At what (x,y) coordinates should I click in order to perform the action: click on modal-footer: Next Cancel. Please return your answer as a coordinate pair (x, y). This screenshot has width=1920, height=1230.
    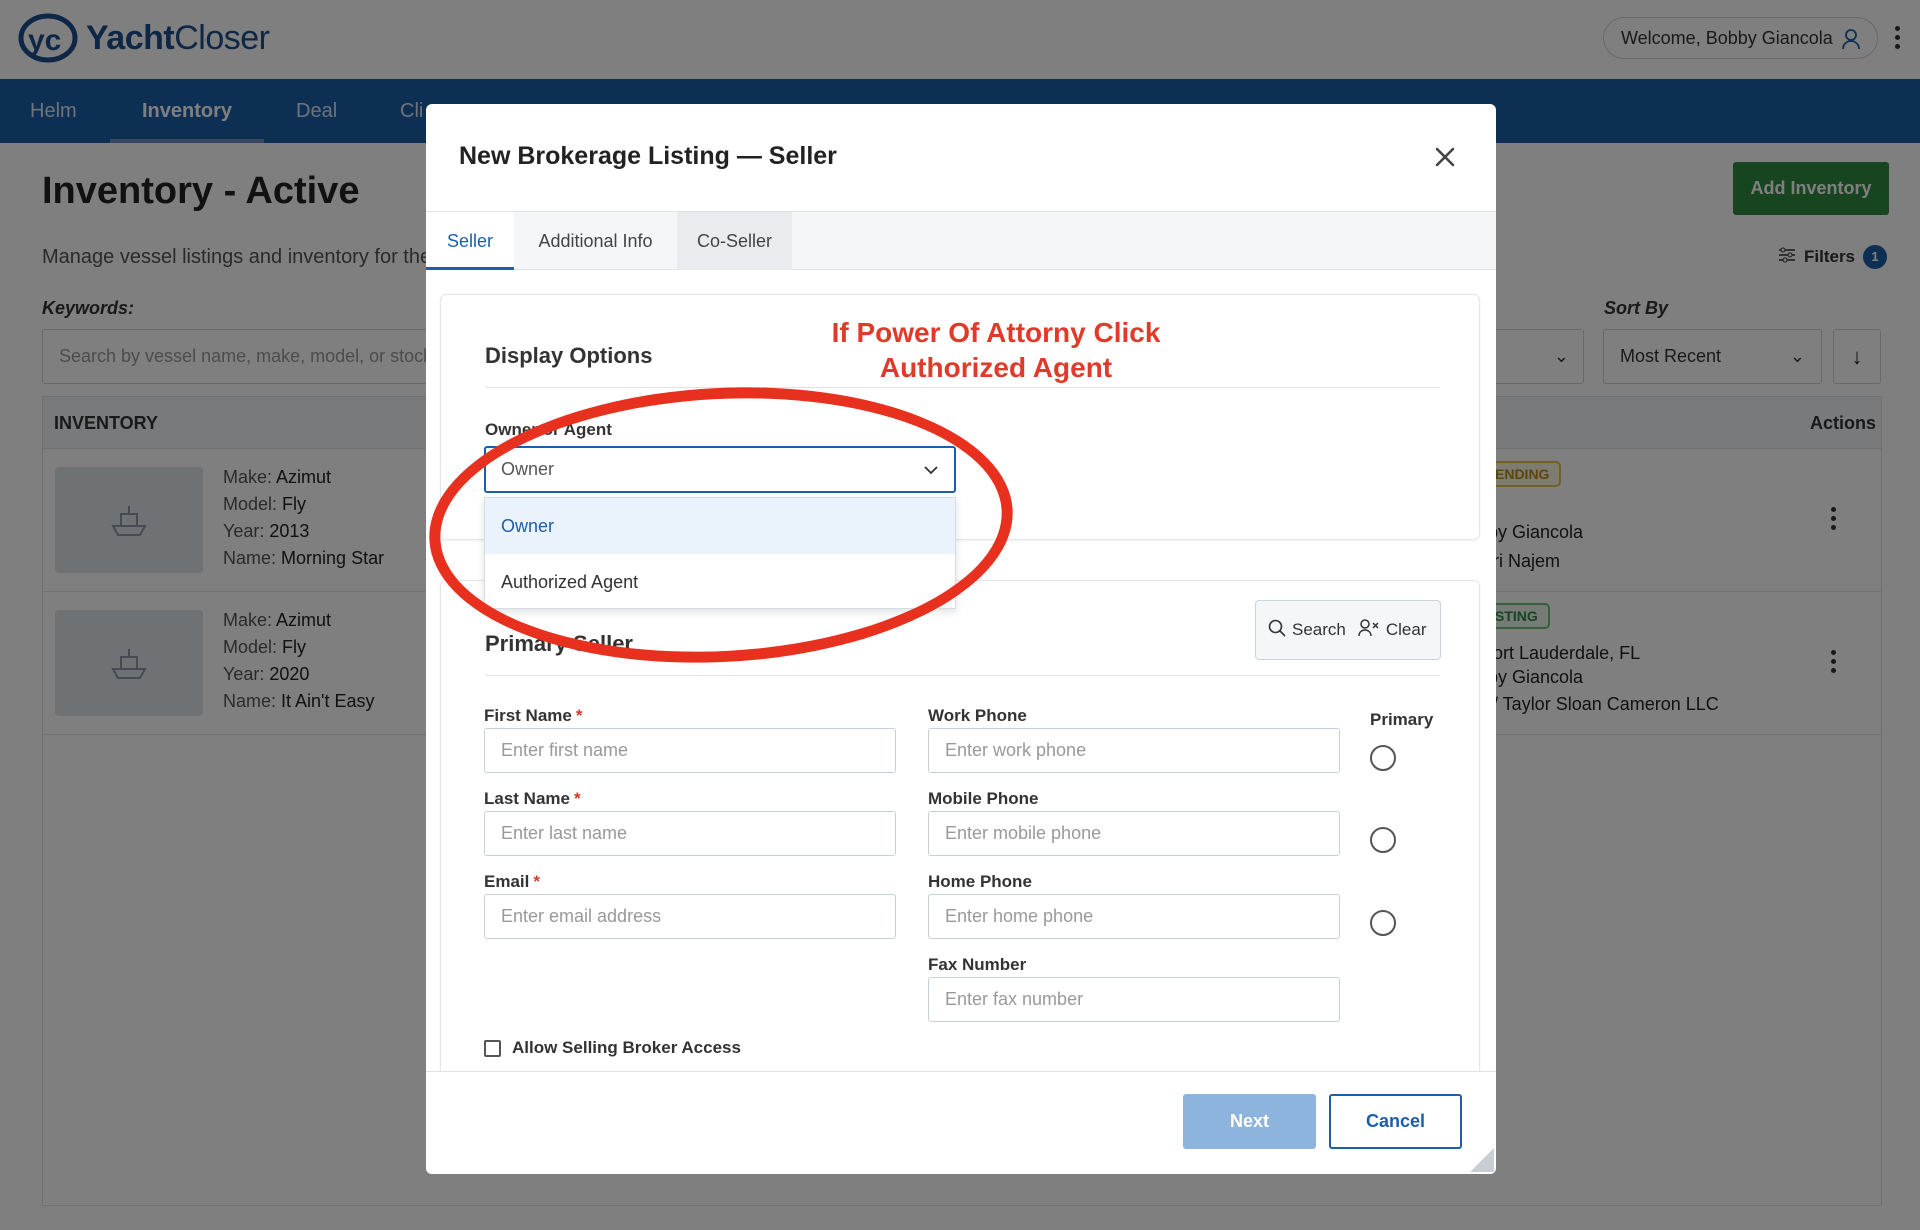
    Looking at the image, I should click on (961, 1122).